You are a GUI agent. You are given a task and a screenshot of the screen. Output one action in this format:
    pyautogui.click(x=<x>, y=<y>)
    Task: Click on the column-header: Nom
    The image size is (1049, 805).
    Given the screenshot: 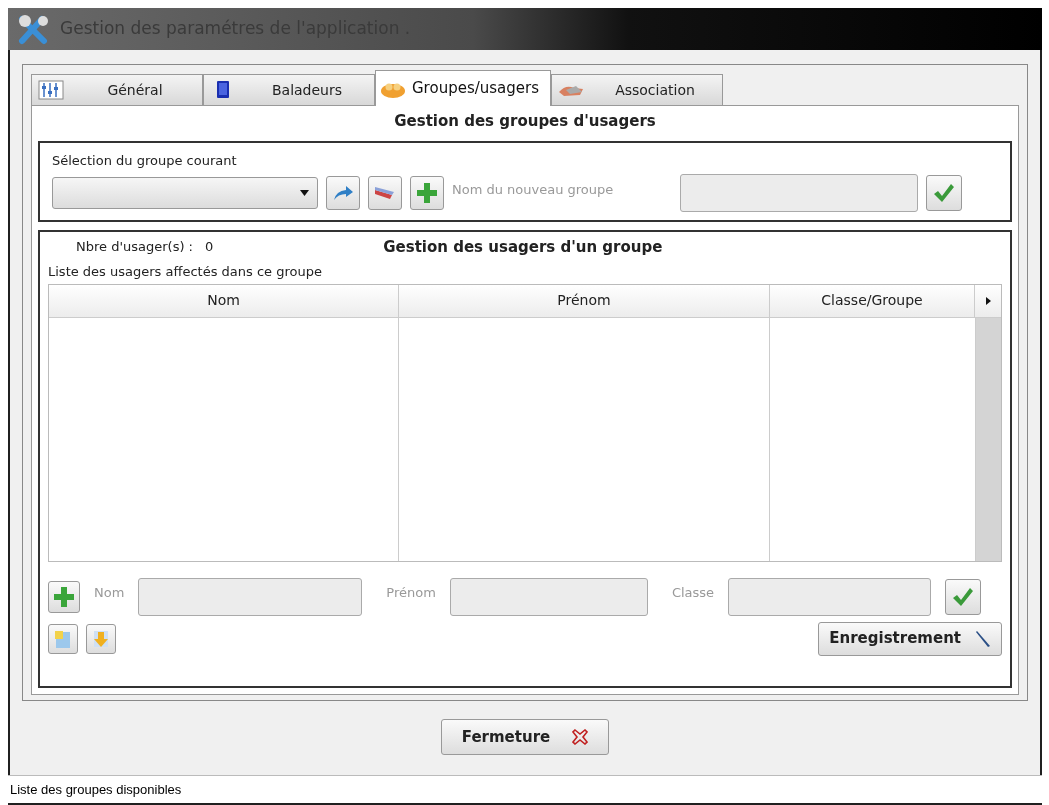 What is the action you would take?
    pyautogui.click(x=224, y=300)
    